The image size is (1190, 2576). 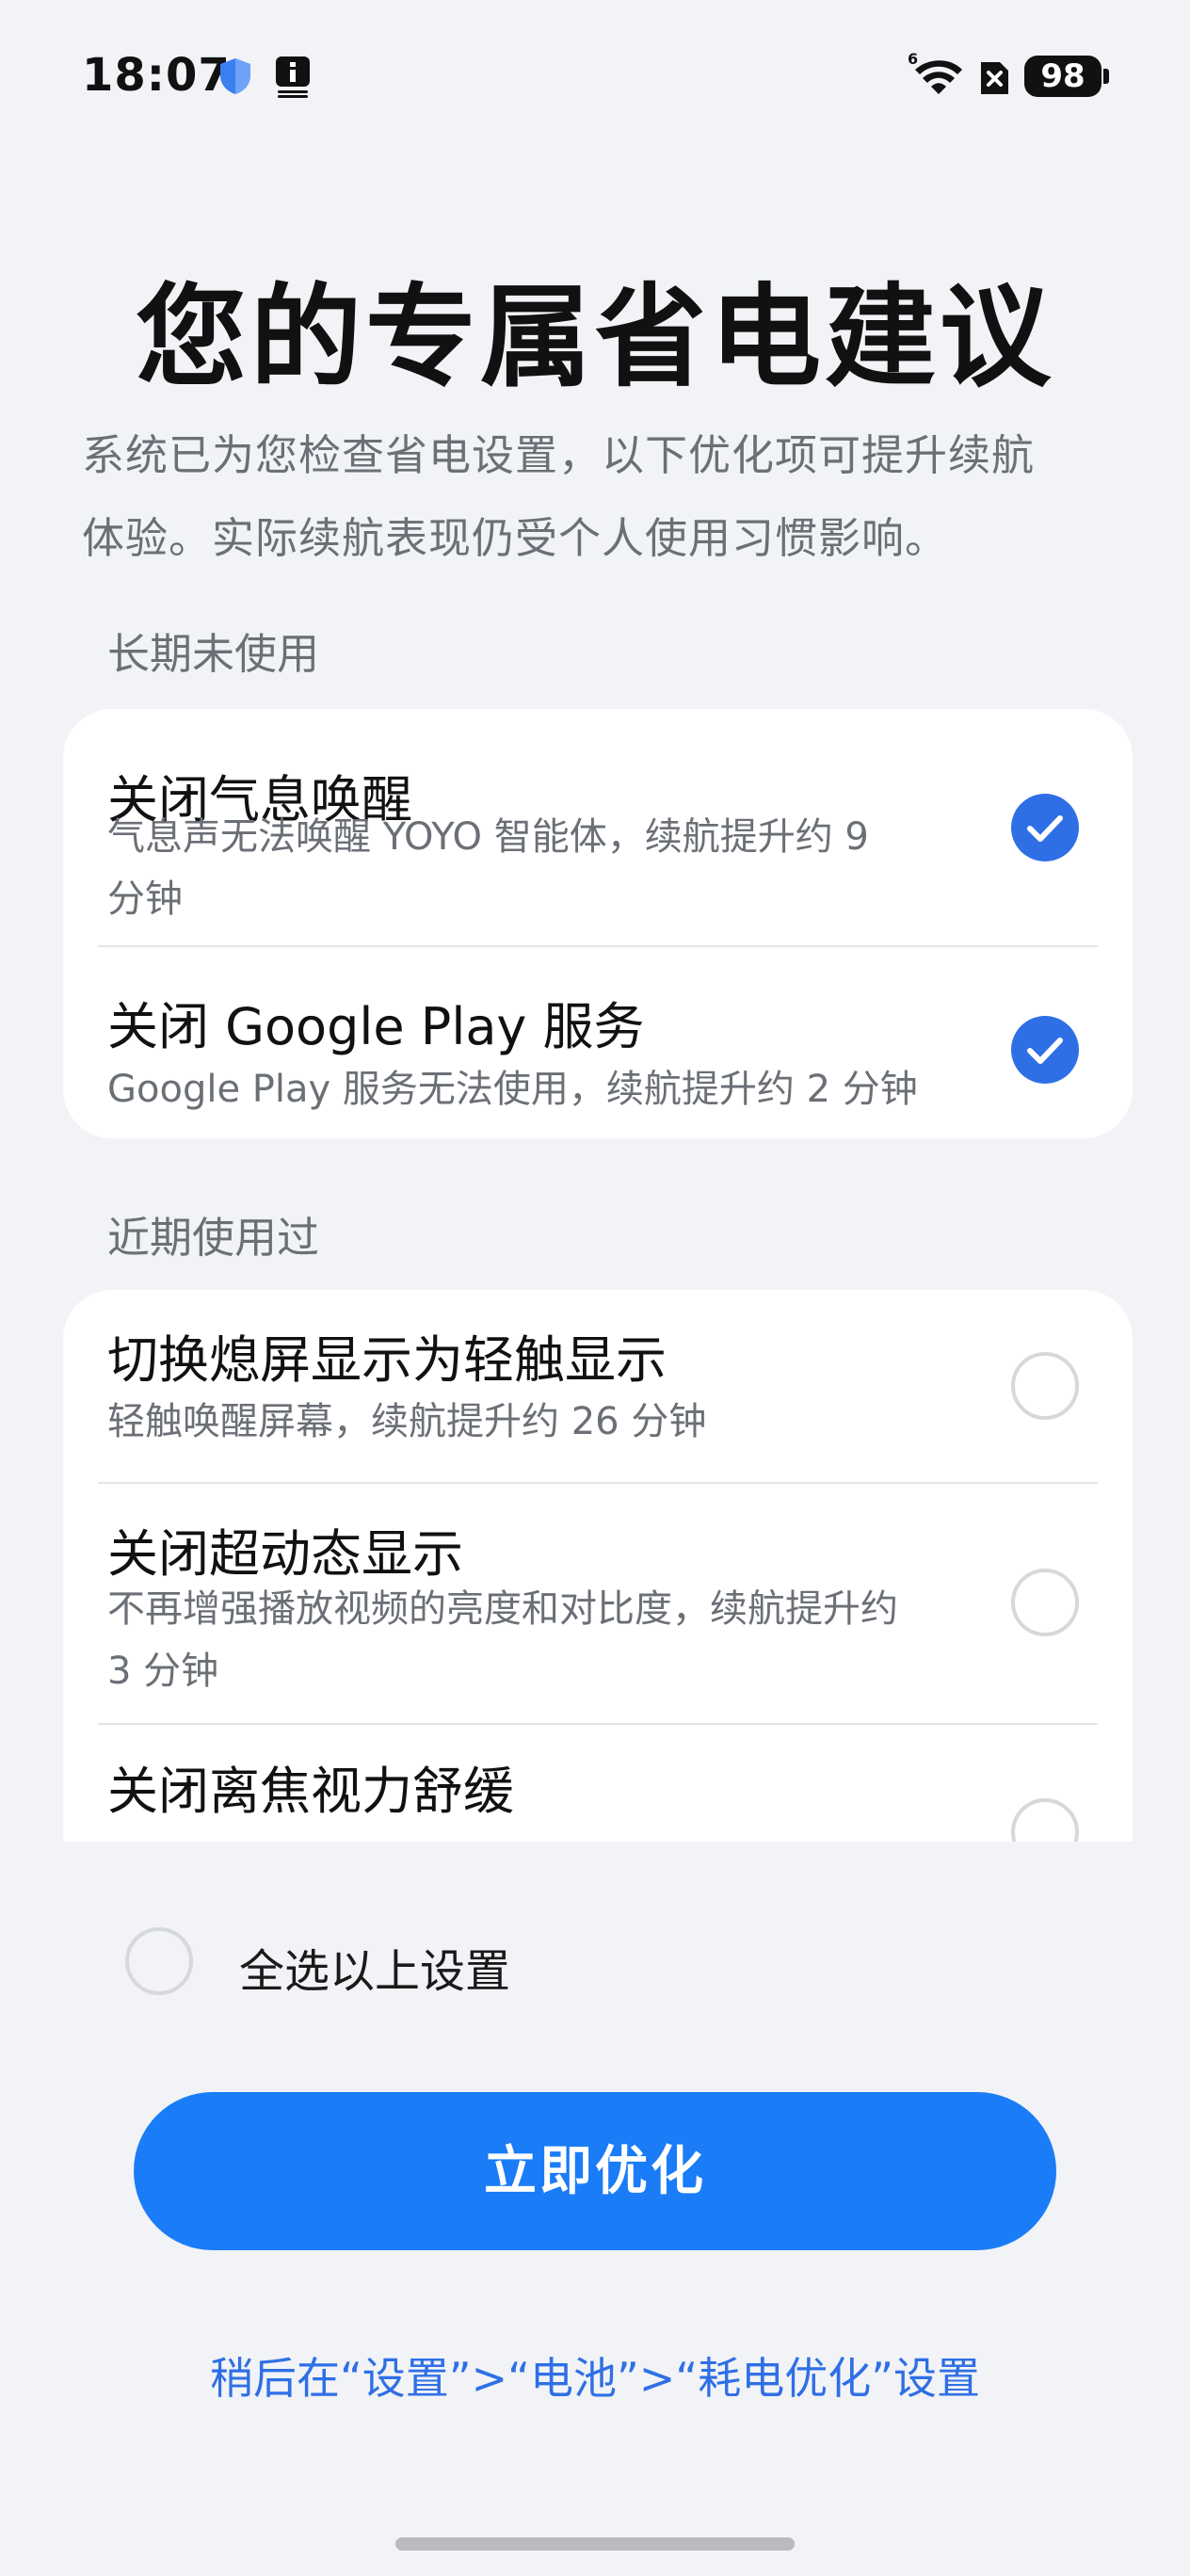 What do you see at coordinates (488, 868) in the screenshot?
I see `item-subtitle: 气息声无法唤醒 YOYO 智能体，续航提升约 9 分钟` at bounding box center [488, 868].